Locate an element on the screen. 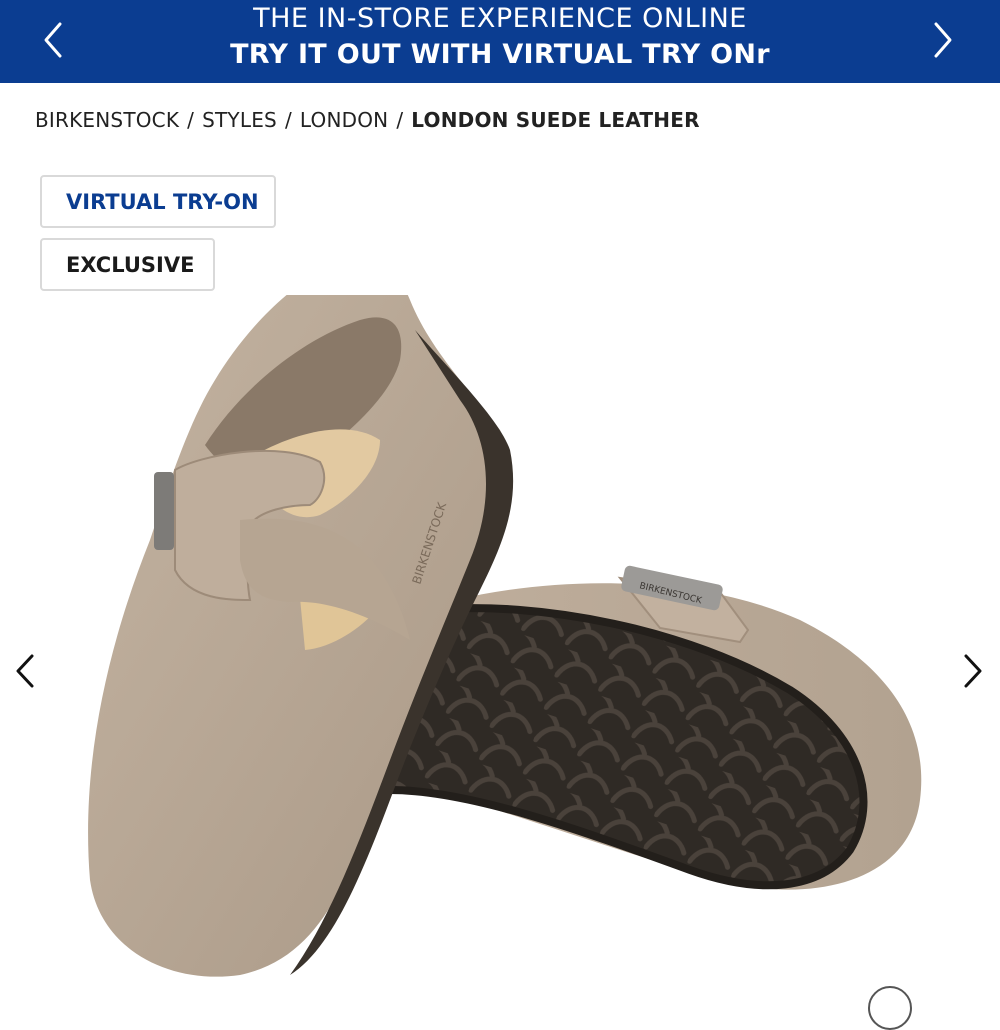 The image size is (1000, 1030). breadcrumb-link-styles: STYLES is located at coordinates (239, 120).